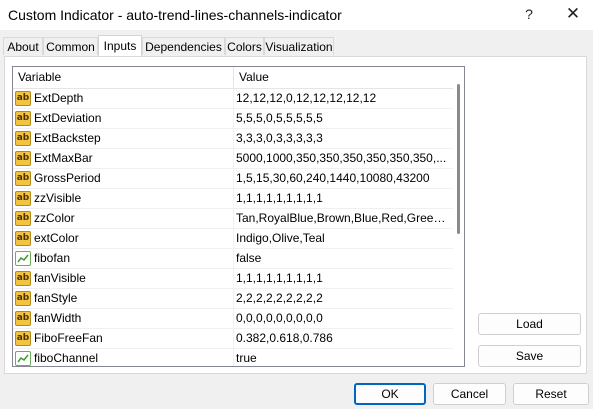 This screenshot has width=593, height=409. I want to click on table-row: ab extColor Indigo,Olive,Teal, so click(233, 239).